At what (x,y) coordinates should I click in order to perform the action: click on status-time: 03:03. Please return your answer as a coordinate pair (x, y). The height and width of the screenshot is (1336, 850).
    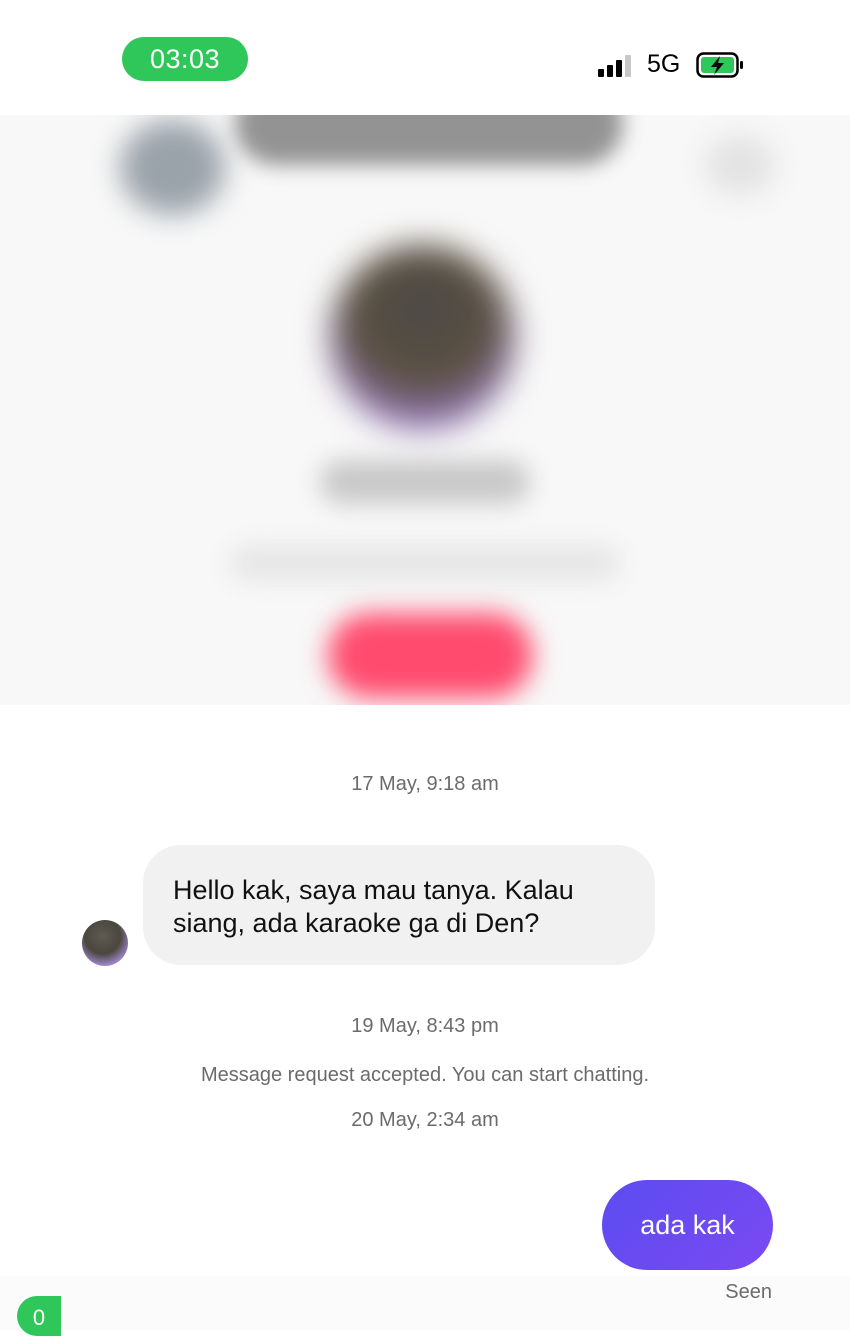
    Looking at the image, I should click on (185, 59).